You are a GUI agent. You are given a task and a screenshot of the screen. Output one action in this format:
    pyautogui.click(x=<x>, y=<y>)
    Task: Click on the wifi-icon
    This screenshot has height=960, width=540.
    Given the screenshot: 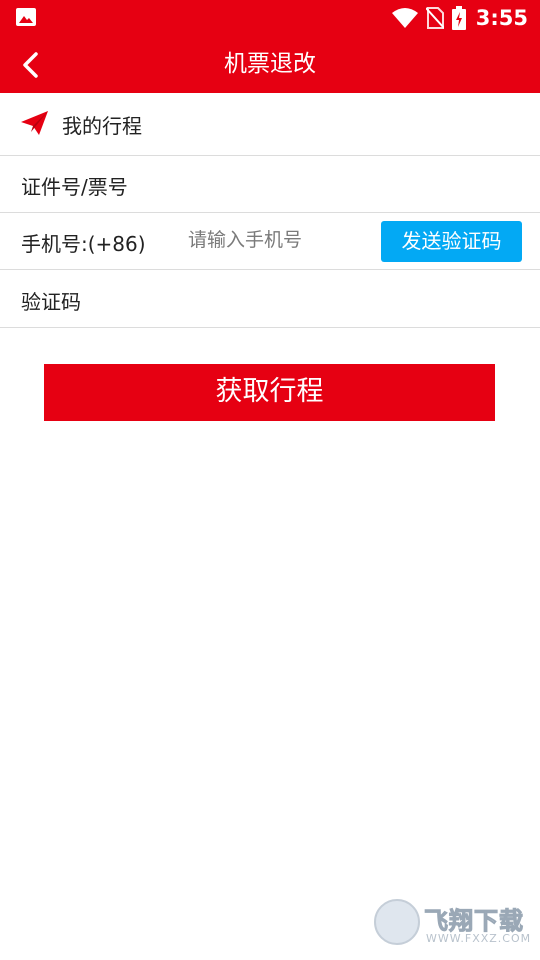 What is the action you would take?
    pyautogui.click(x=404, y=18)
    